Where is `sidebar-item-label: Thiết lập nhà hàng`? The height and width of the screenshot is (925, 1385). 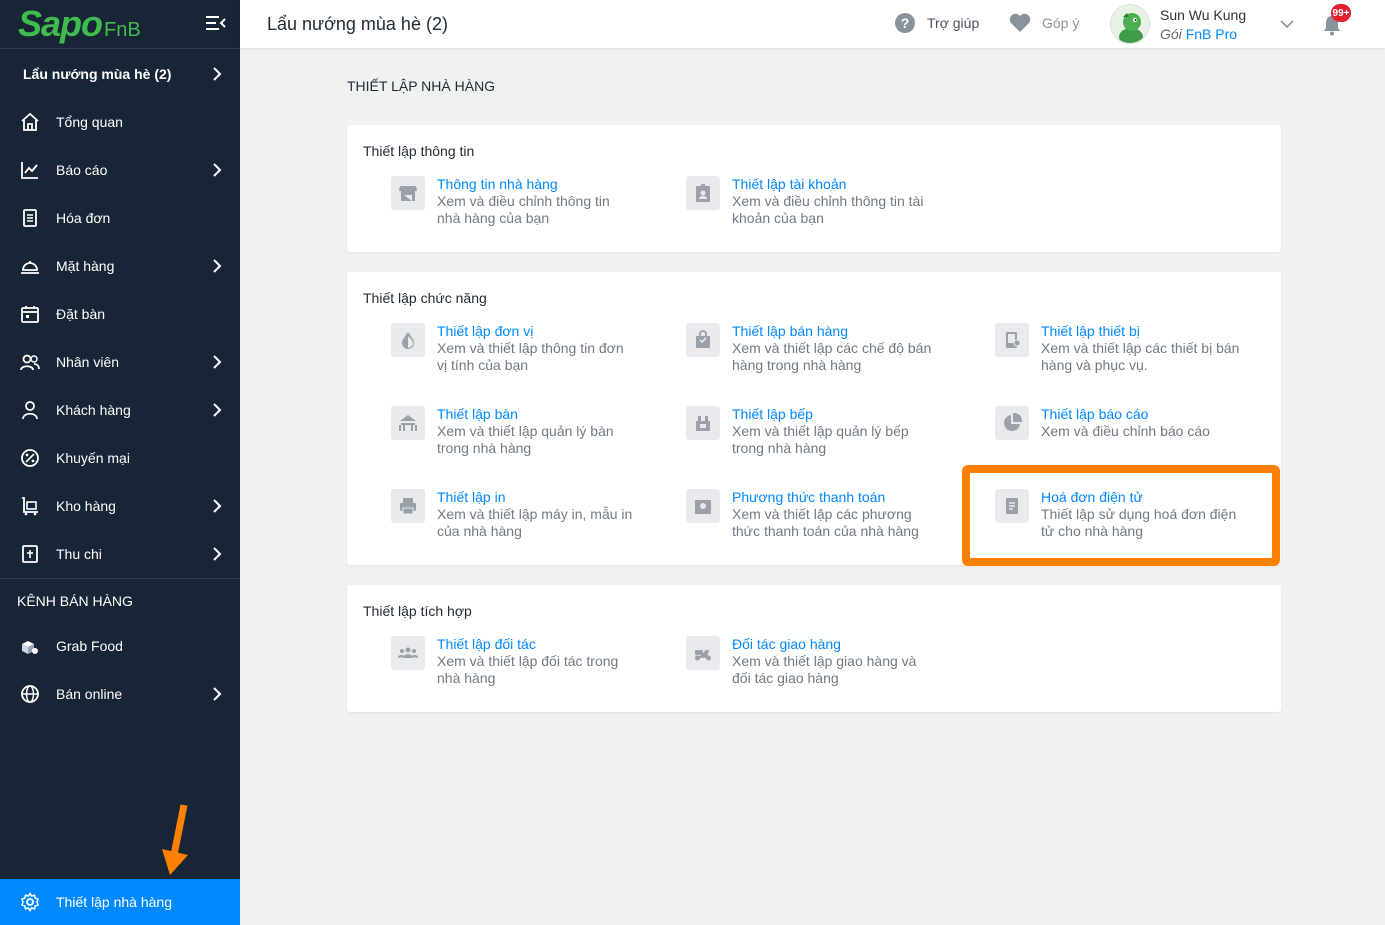 sidebar-item-label: Thiết lập nhà hàng is located at coordinates (114, 902).